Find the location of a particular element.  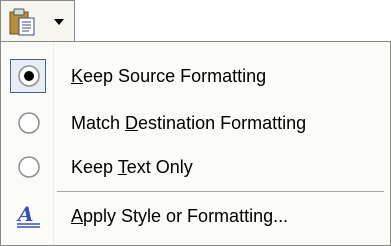

svg-text: A is located at coordinates (25, 214).